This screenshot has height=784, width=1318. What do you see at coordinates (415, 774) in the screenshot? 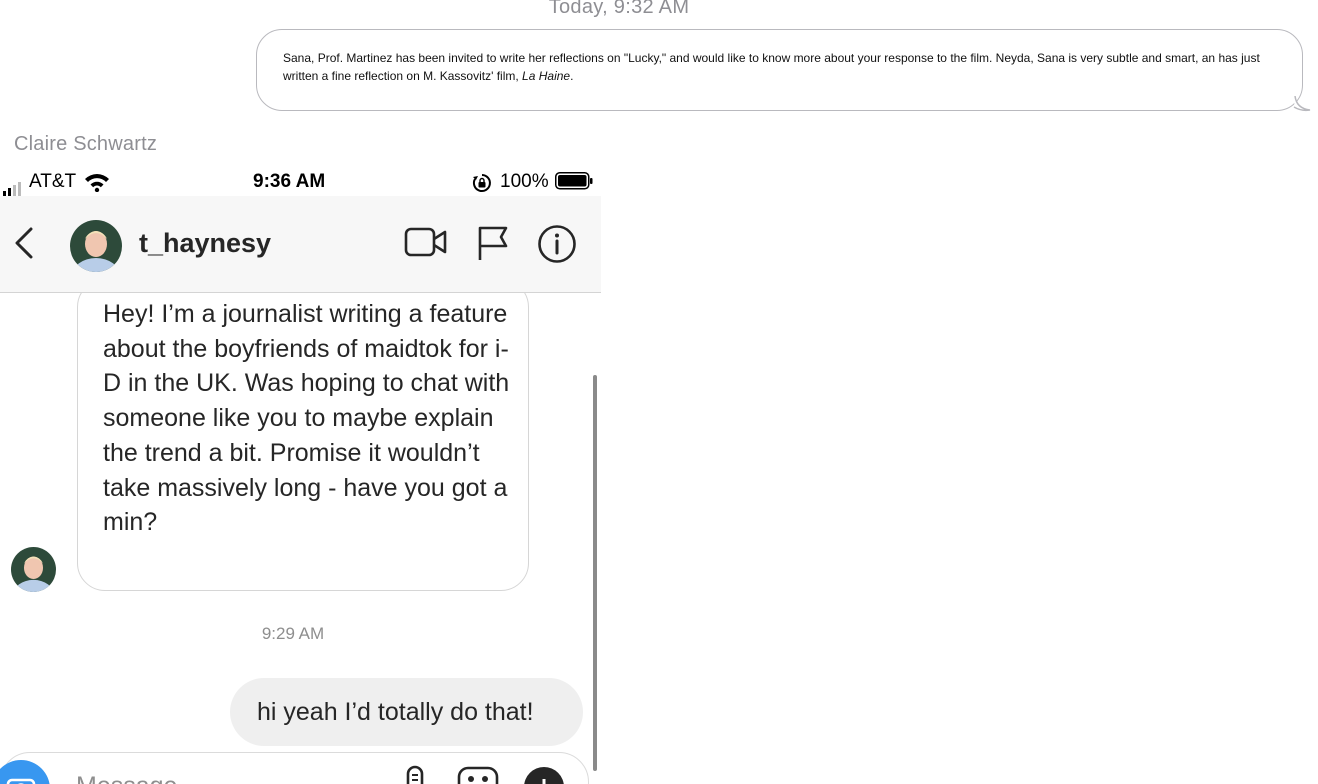
I see `microphone-icon` at bounding box center [415, 774].